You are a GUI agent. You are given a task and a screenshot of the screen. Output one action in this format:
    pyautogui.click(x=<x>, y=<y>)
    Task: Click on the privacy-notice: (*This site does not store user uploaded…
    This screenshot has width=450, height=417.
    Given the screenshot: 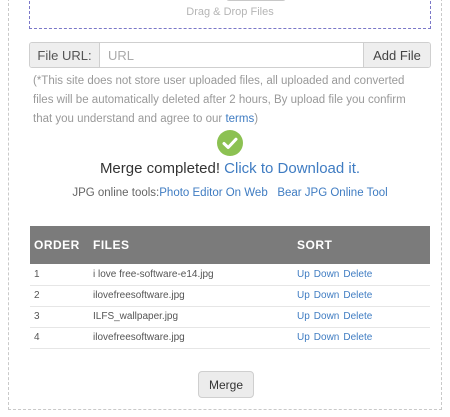 What is the action you would take?
    pyautogui.click(x=230, y=100)
    